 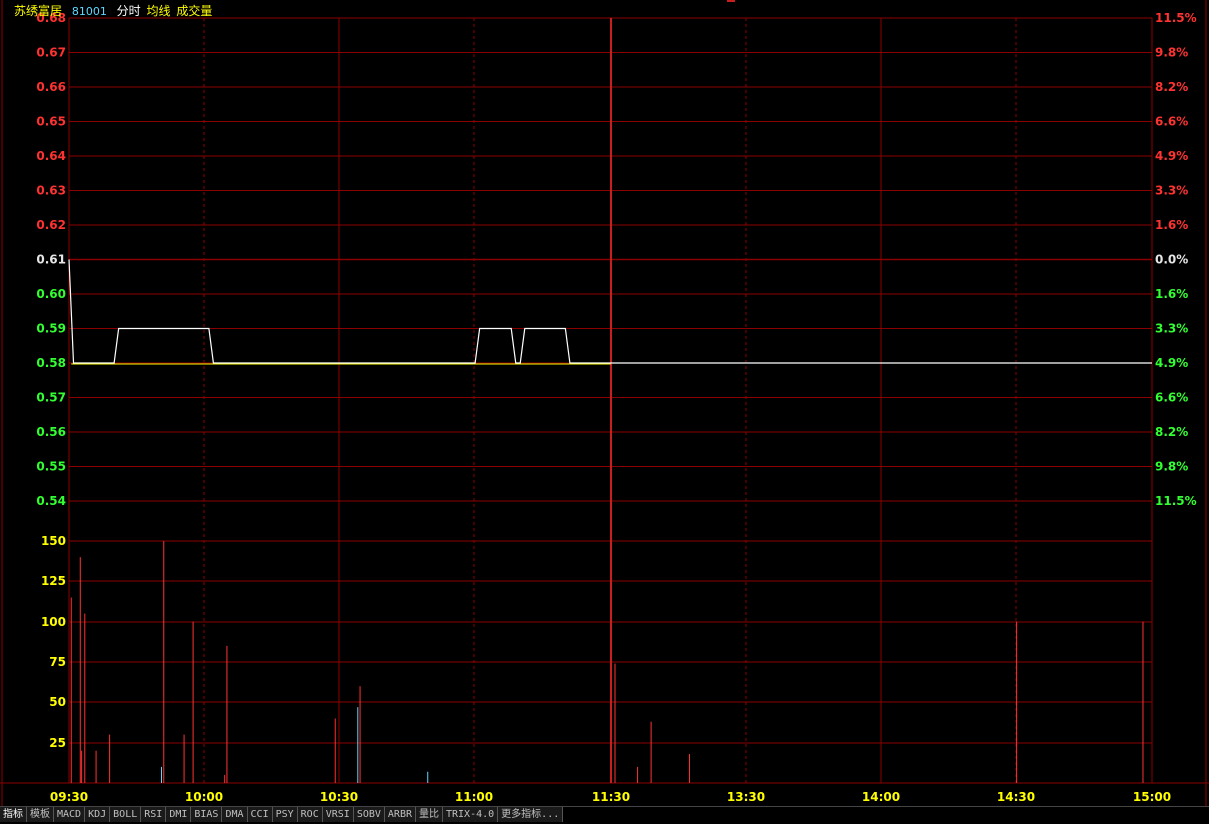 What do you see at coordinates (1016, 797) in the screenshot?
I see `time-tick-label: 14:30` at bounding box center [1016, 797].